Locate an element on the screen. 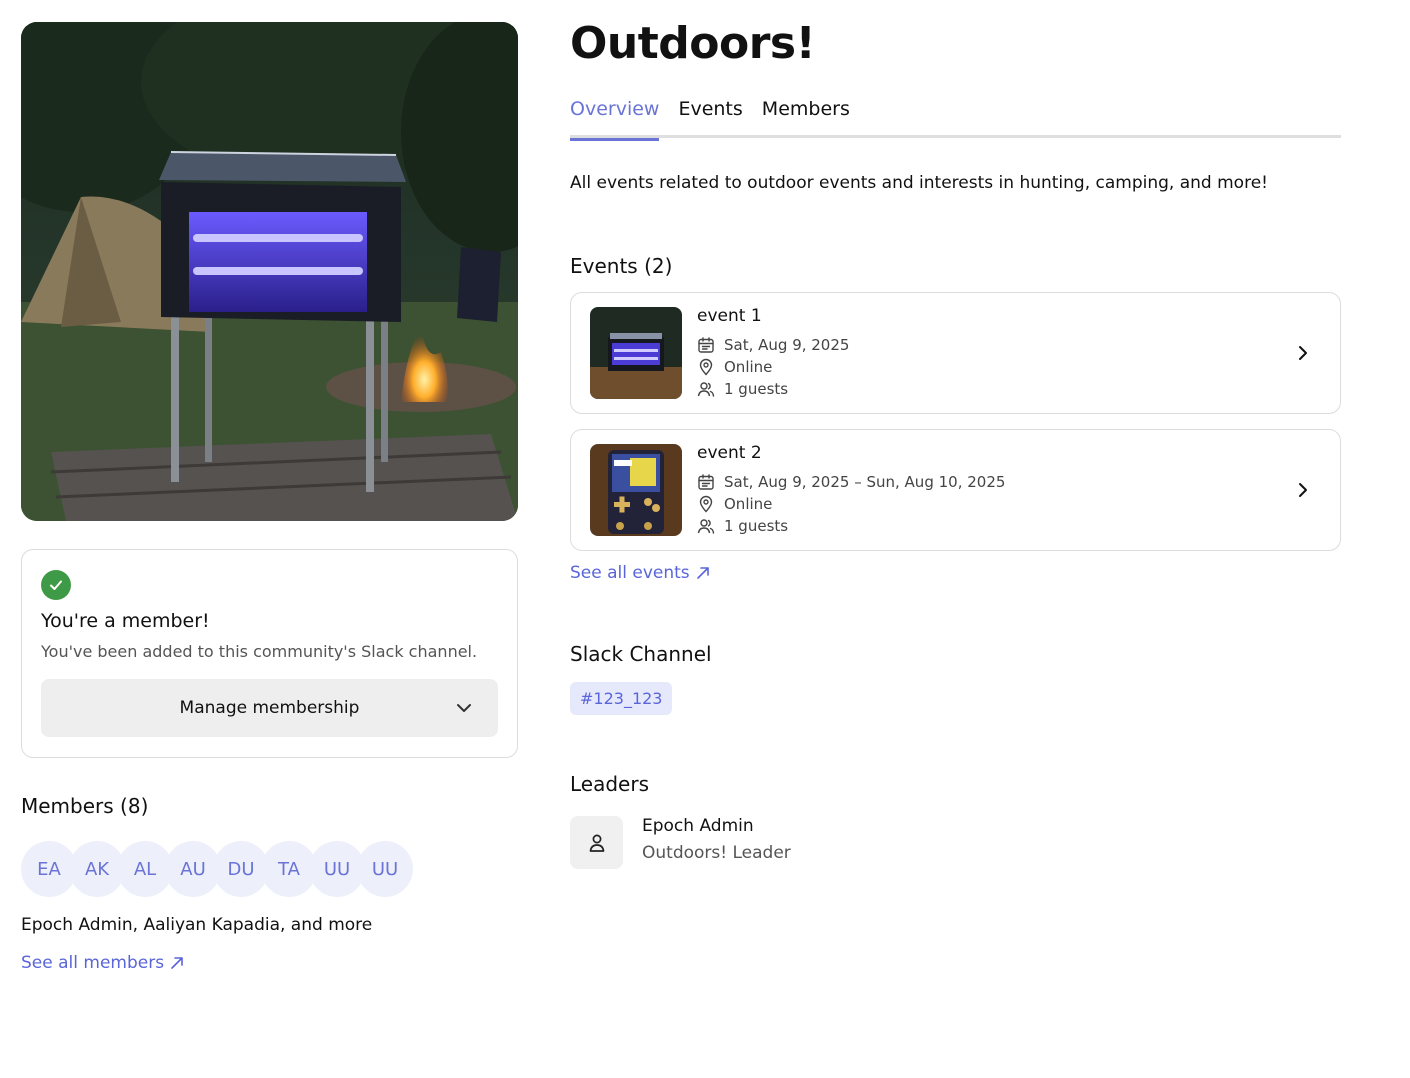 The height and width of the screenshot is (1078, 1410). tab-bar: Overview Events Members is located at coordinates (955, 118).